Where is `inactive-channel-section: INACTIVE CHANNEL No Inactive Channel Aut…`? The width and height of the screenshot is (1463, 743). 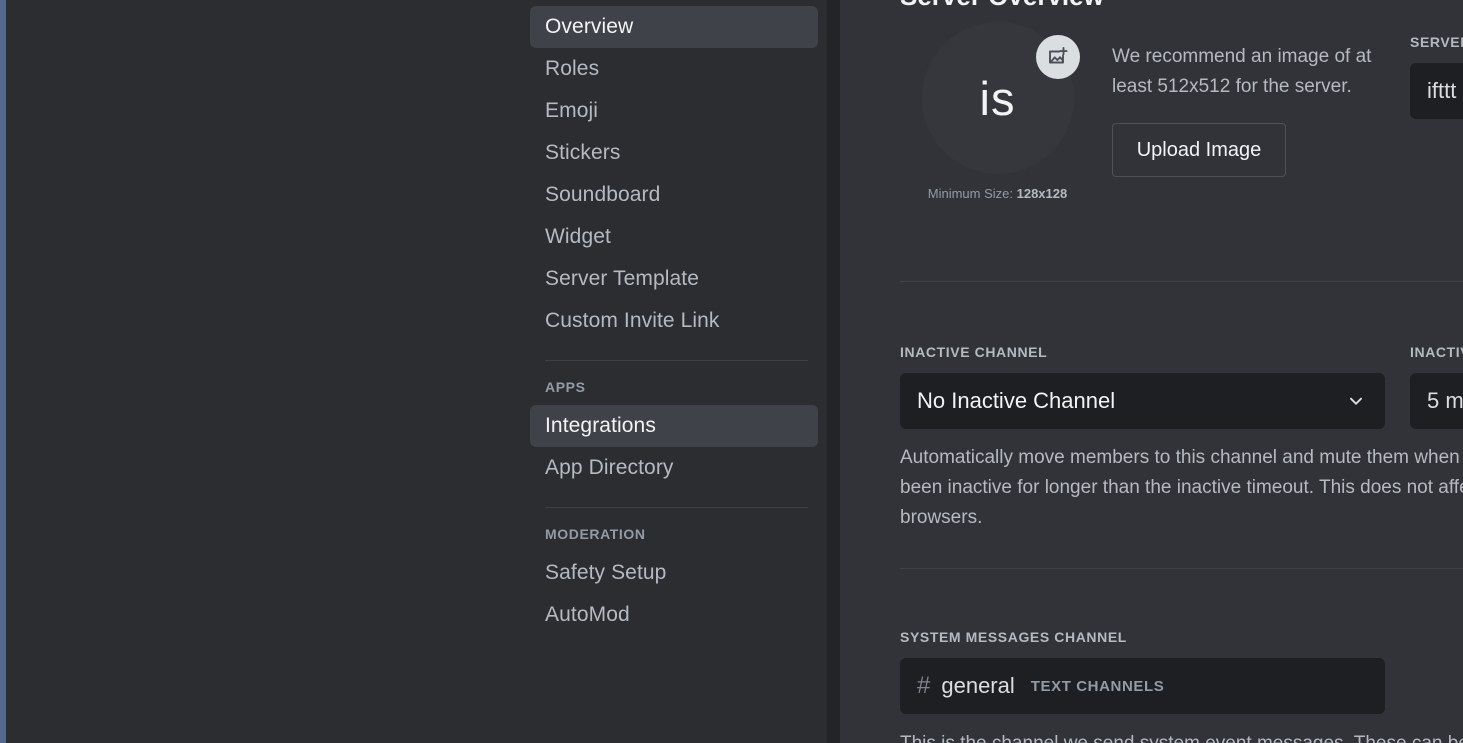 inactive-channel-section: INACTIVE CHANNEL No Inactive Channel Aut… is located at coordinates (1181, 438).